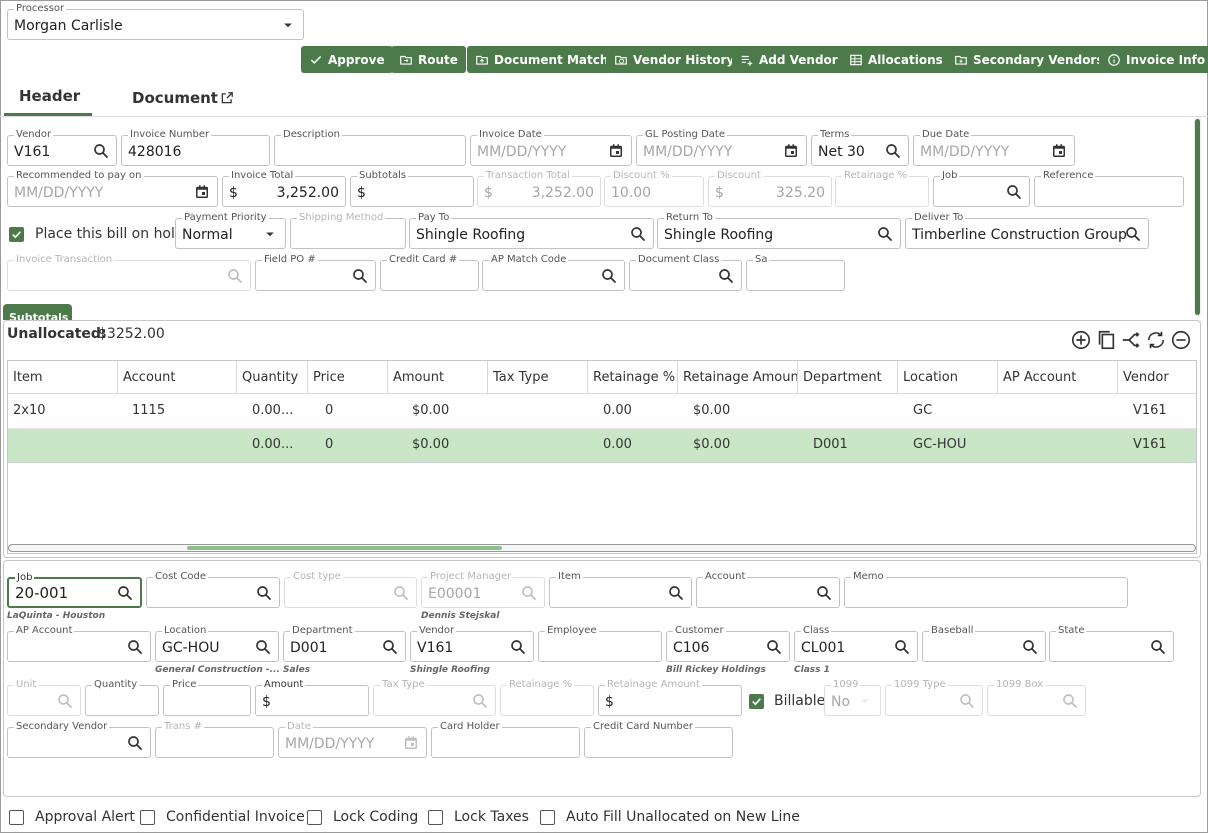 The width and height of the screenshot is (1208, 833). What do you see at coordinates (685, 272) in the screenshot?
I see `document-class-field: Document Class` at bounding box center [685, 272].